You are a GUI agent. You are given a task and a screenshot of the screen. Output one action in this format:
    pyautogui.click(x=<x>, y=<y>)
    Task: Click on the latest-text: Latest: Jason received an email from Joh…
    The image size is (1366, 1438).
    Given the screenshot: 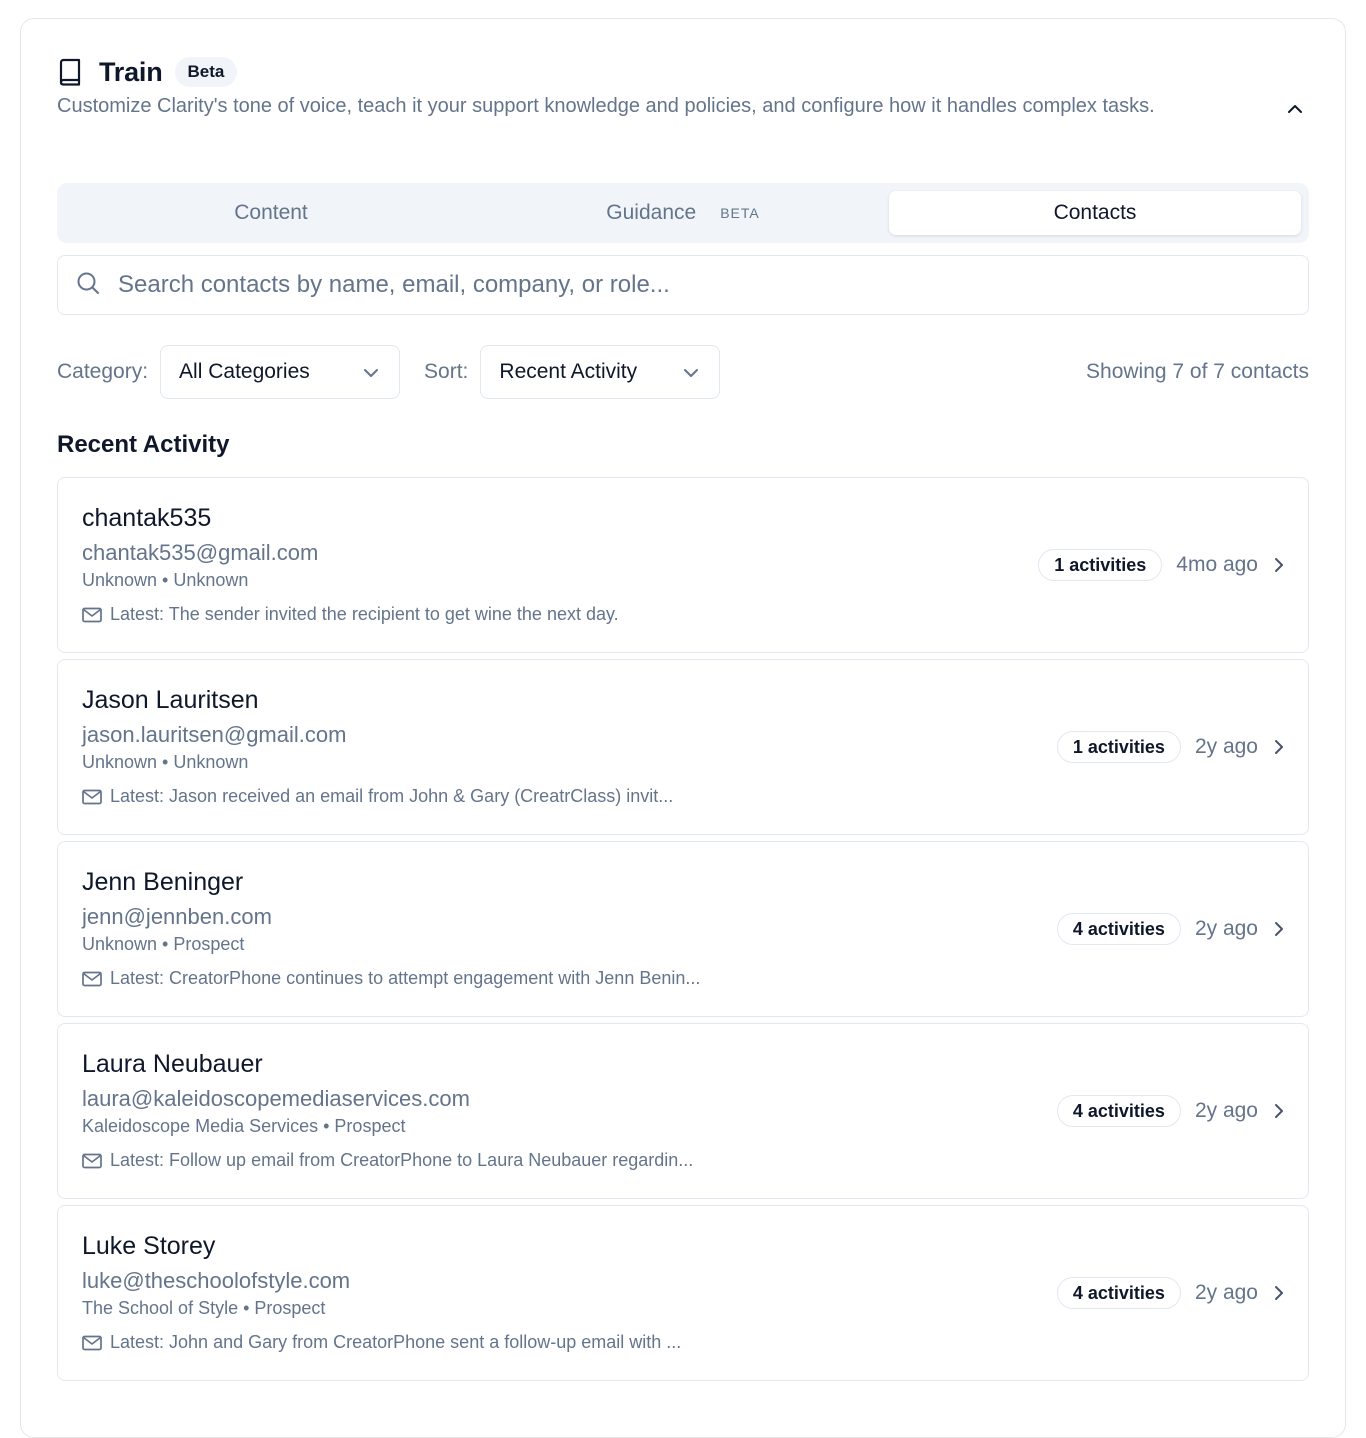 What is the action you would take?
    pyautogui.click(x=392, y=796)
    